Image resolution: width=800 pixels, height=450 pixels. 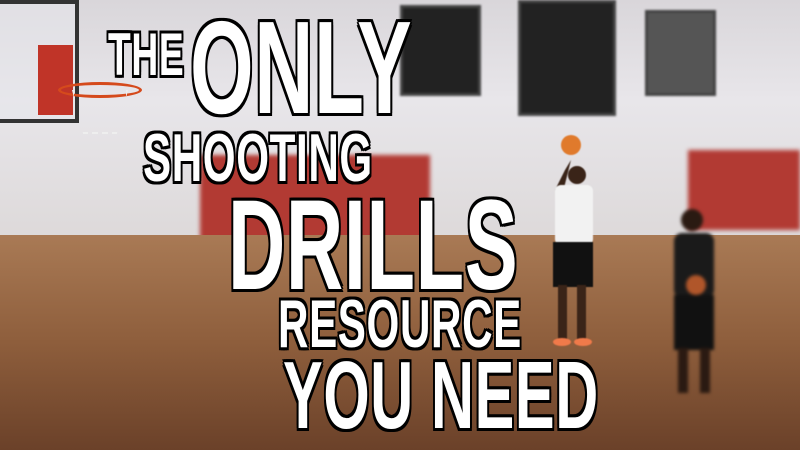 What do you see at coordinates (573, 240) in the screenshot?
I see `shooter-player` at bounding box center [573, 240].